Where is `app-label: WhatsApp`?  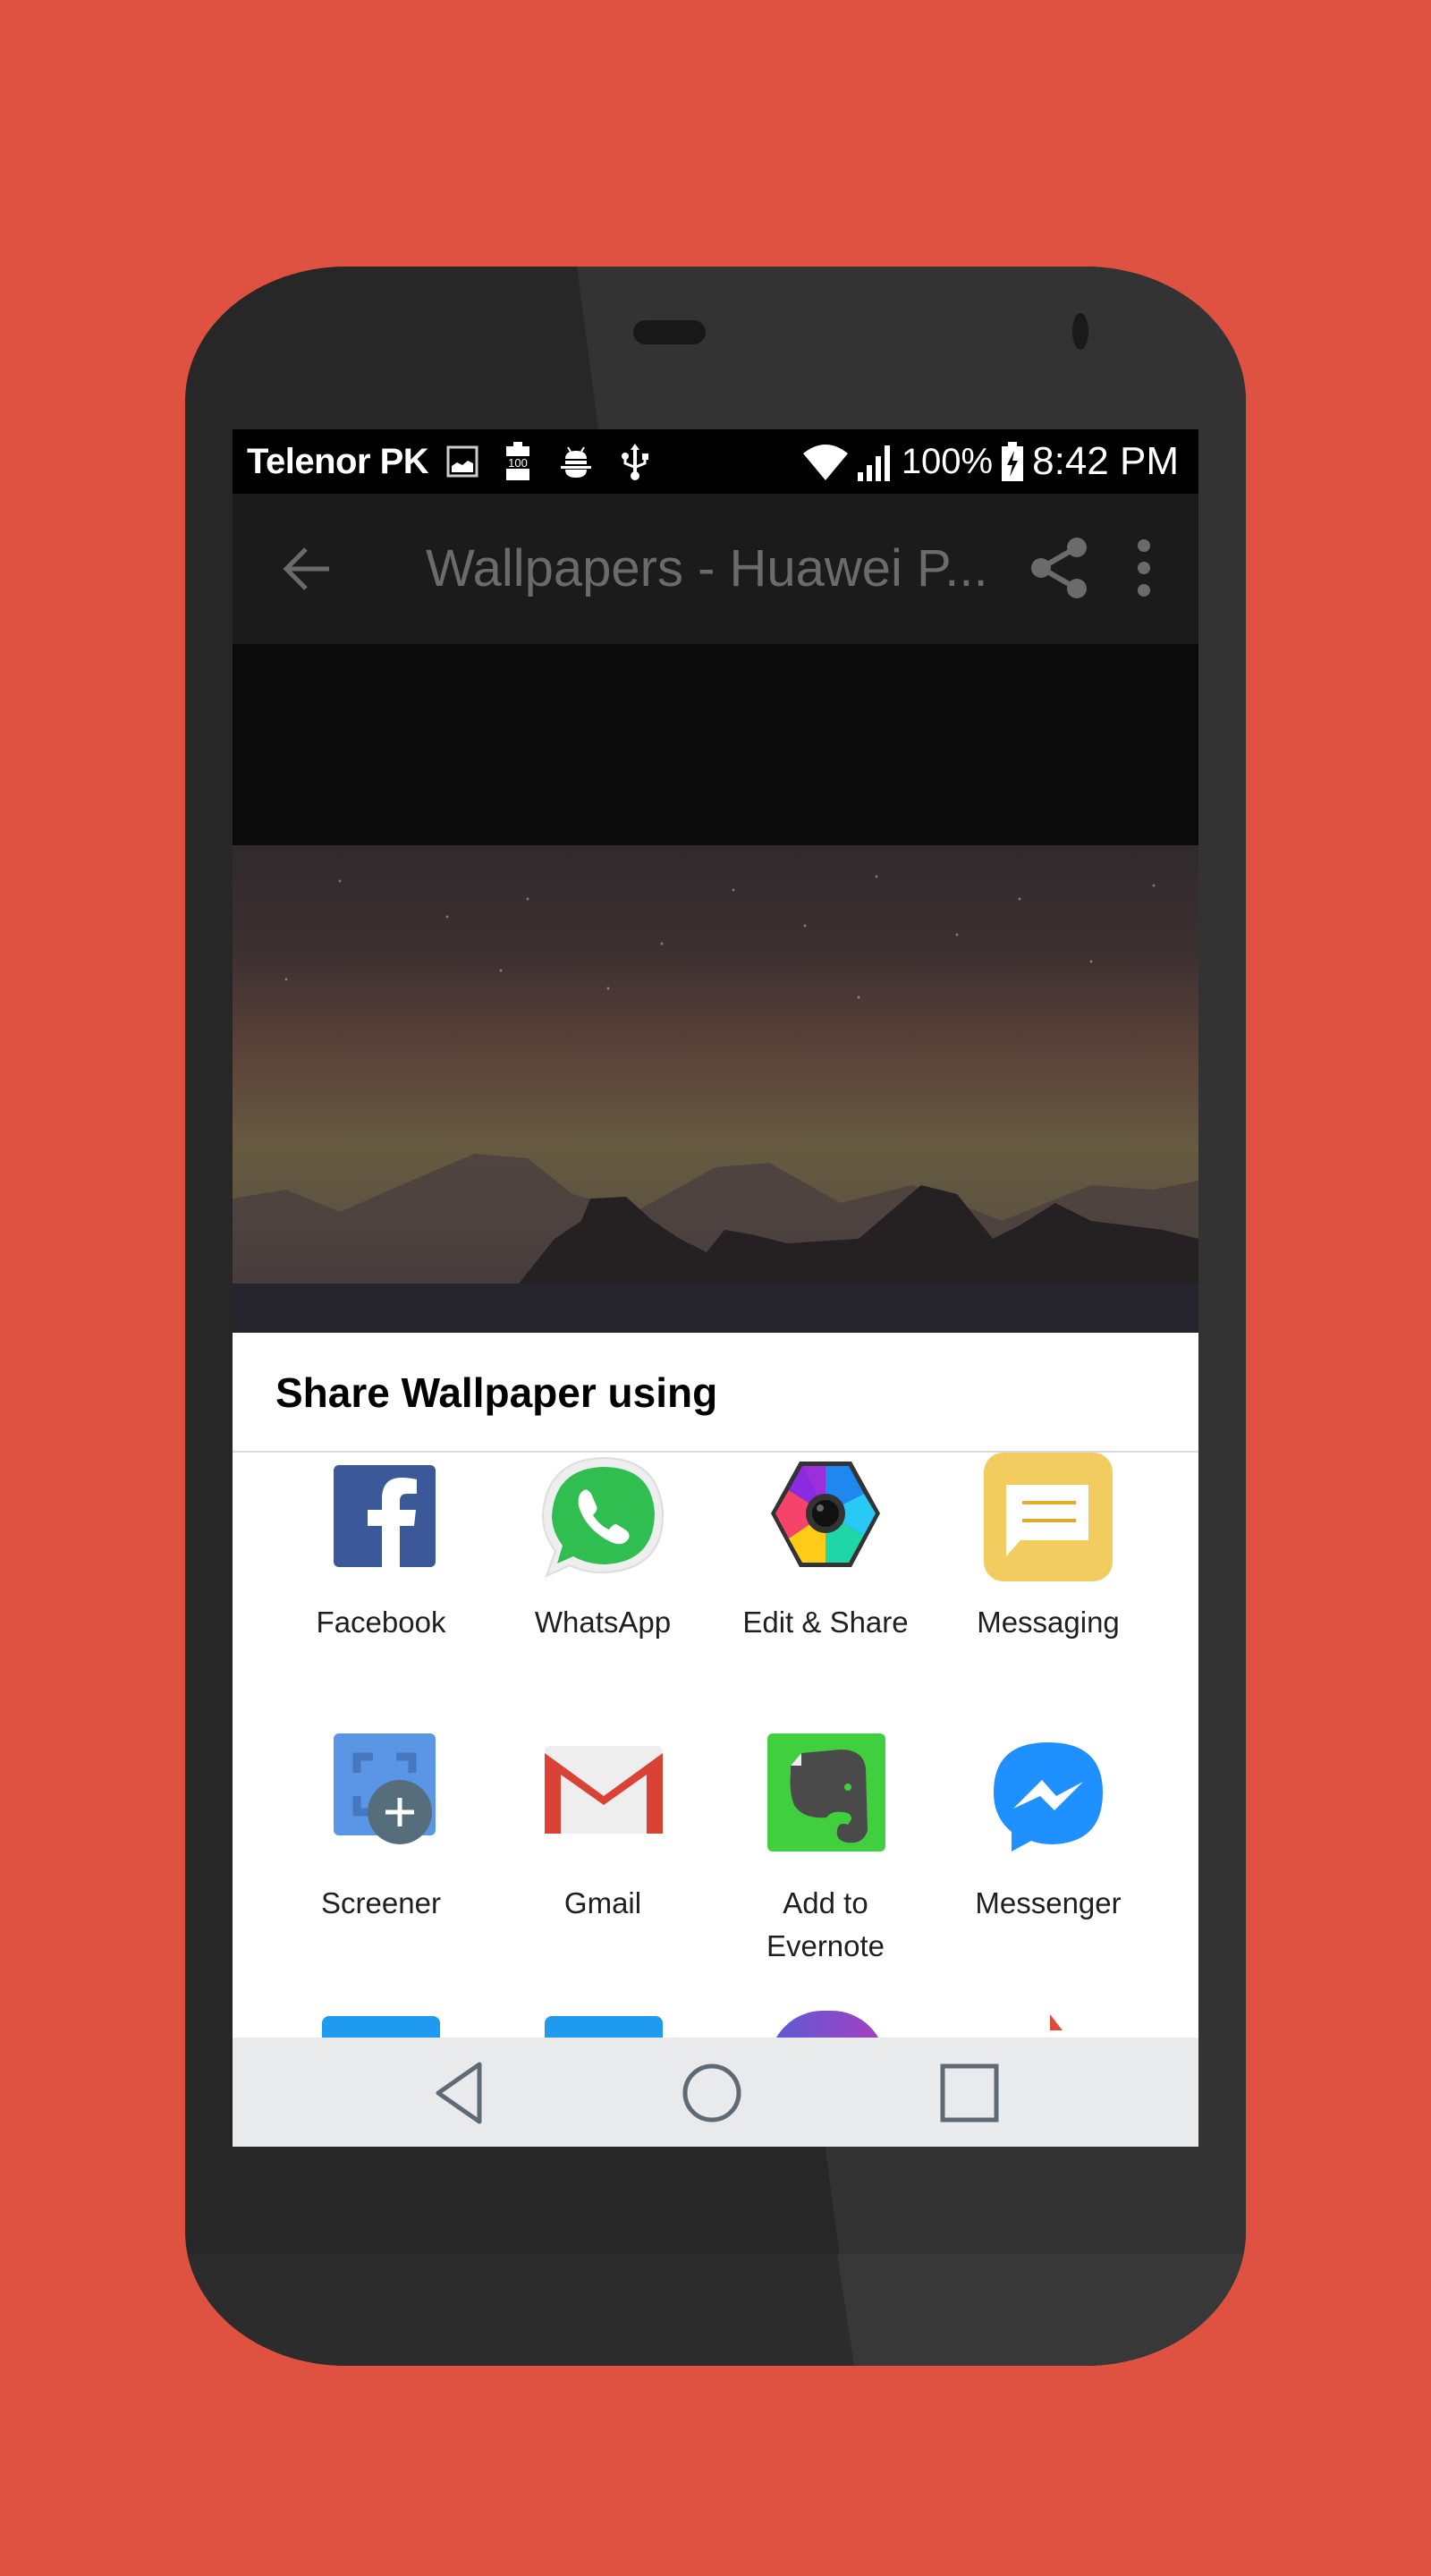 app-label: WhatsApp is located at coordinates (603, 1622).